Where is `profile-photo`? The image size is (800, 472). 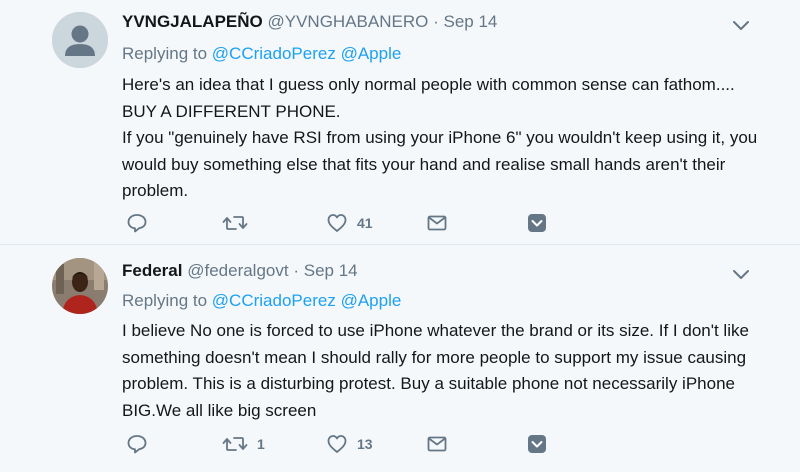 profile-photo is located at coordinates (80, 286).